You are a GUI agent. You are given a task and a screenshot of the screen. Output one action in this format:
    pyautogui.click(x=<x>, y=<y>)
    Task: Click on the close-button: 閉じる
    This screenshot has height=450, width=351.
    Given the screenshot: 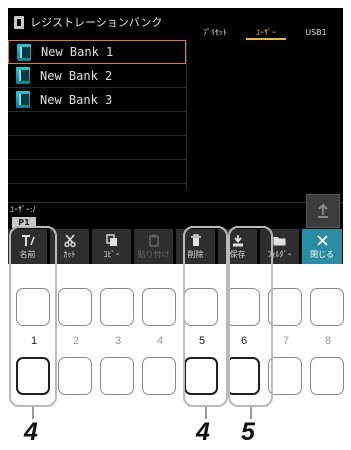 What is the action you would take?
    pyautogui.click(x=322, y=246)
    